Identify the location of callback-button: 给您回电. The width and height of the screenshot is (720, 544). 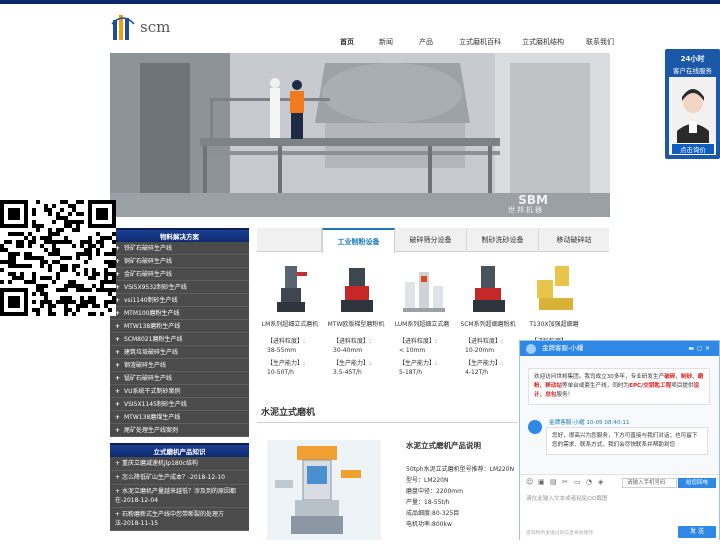
(697, 483).